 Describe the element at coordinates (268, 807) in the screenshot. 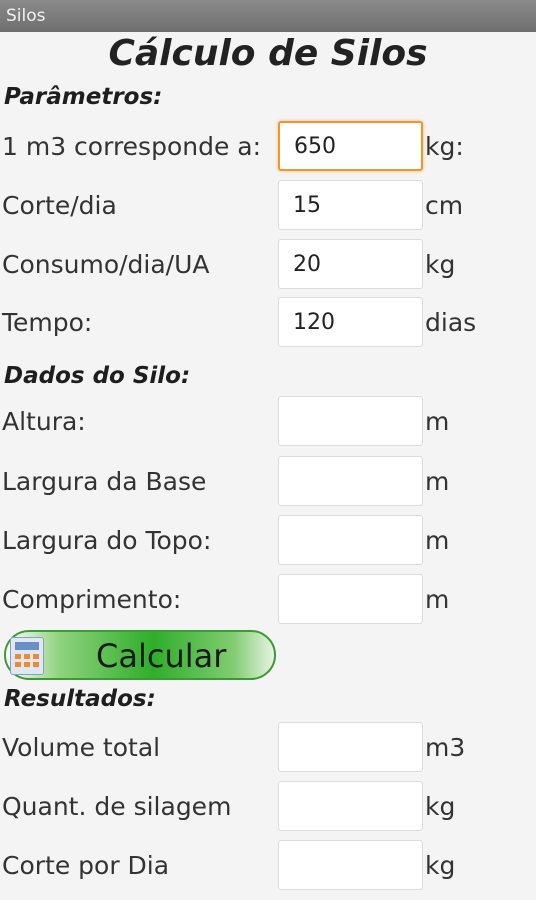

I see `result-row-silagem: Quant. de silagem kg` at that location.